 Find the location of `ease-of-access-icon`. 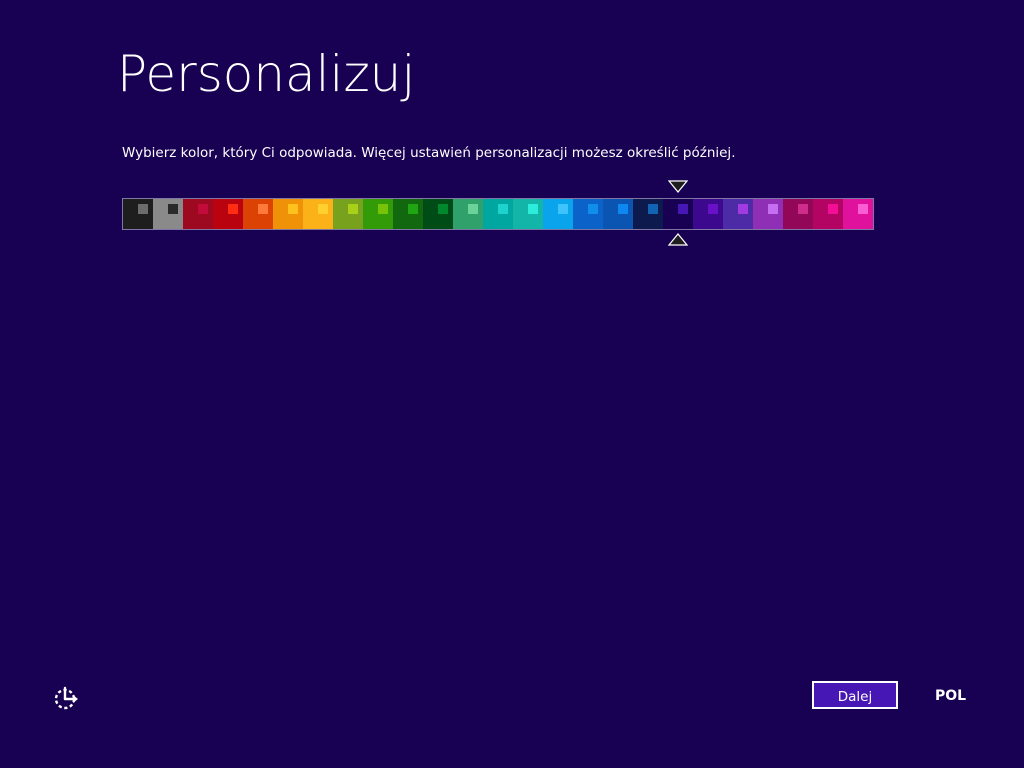

ease-of-access-icon is located at coordinates (66, 698).